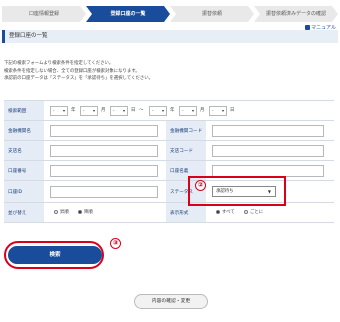 The height and width of the screenshot is (322, 340). What do you see at coordinates (268, 131) in the screenshot?
I see `bank-code-field` at bounding box center [268, 131].